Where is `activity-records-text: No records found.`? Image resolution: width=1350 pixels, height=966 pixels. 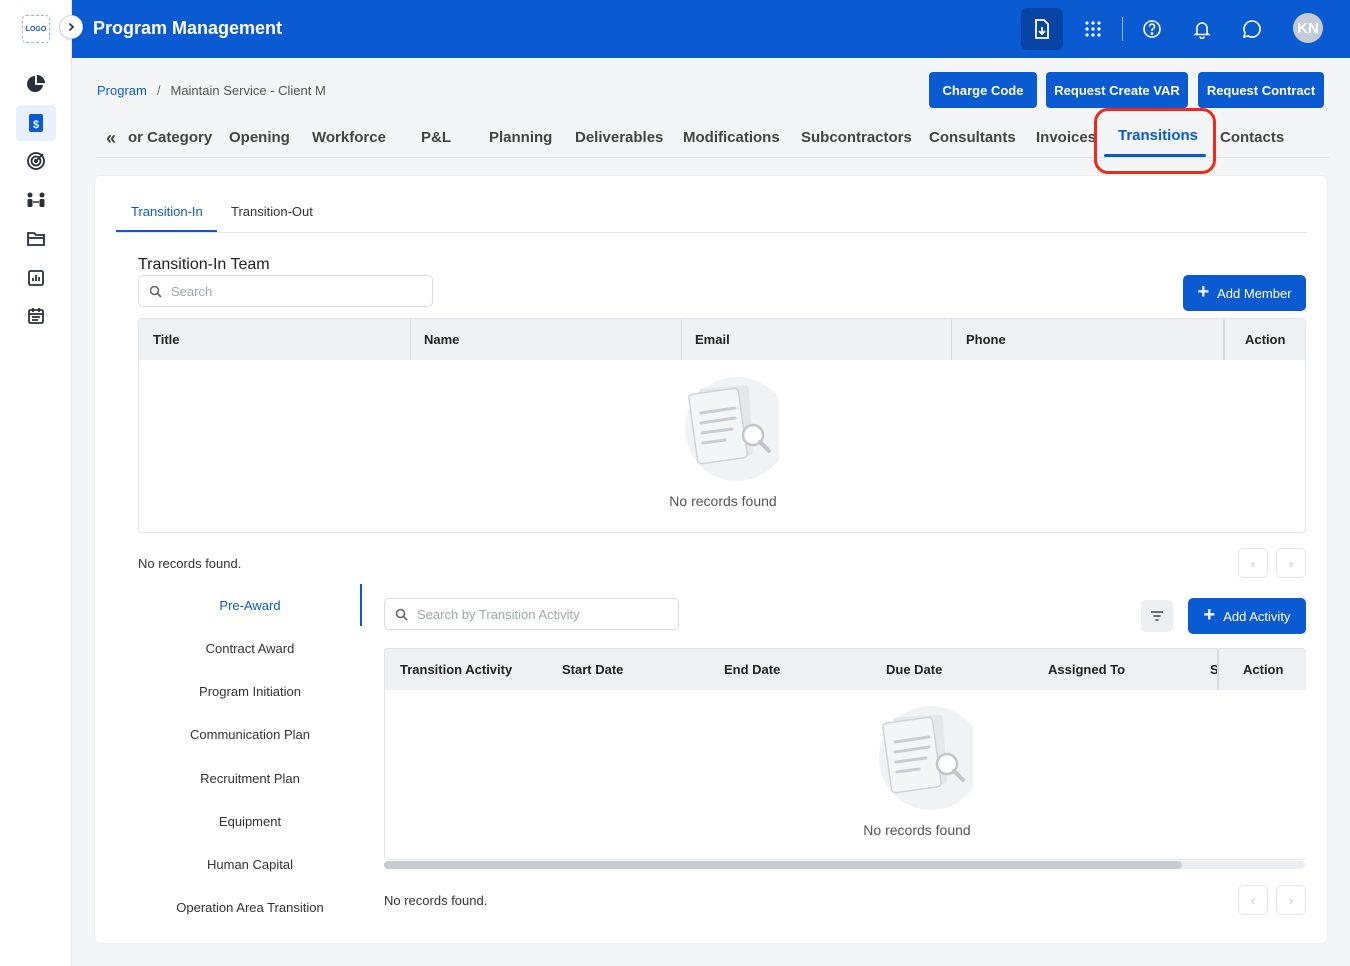 activity-records-text: No records found. is located at coordinates (436, 900).